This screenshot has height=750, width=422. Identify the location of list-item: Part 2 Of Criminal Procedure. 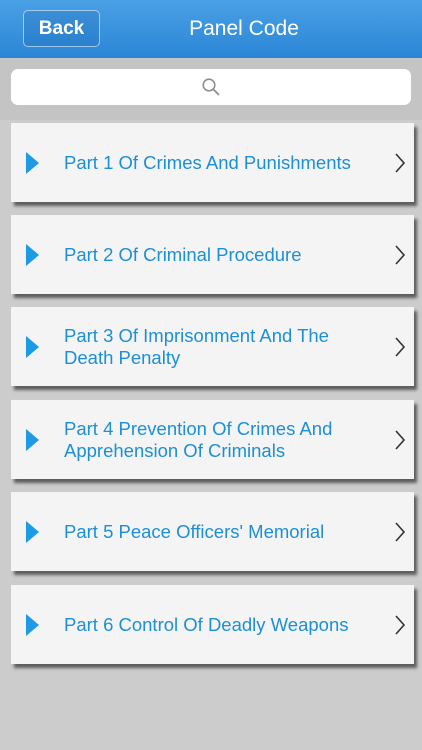
(212, 254).